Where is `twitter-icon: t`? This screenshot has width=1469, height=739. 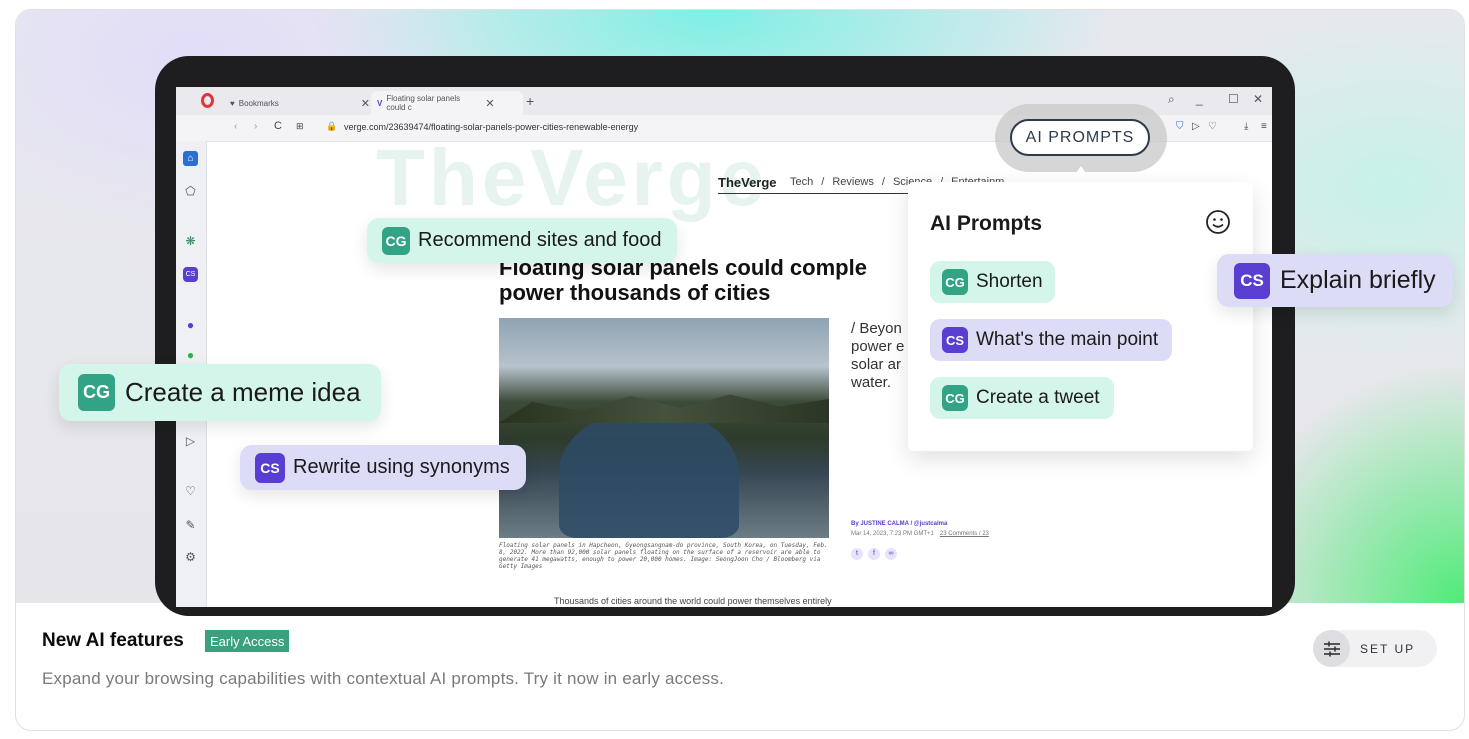
twitter-icon: t is located at coordinates (857, 554).